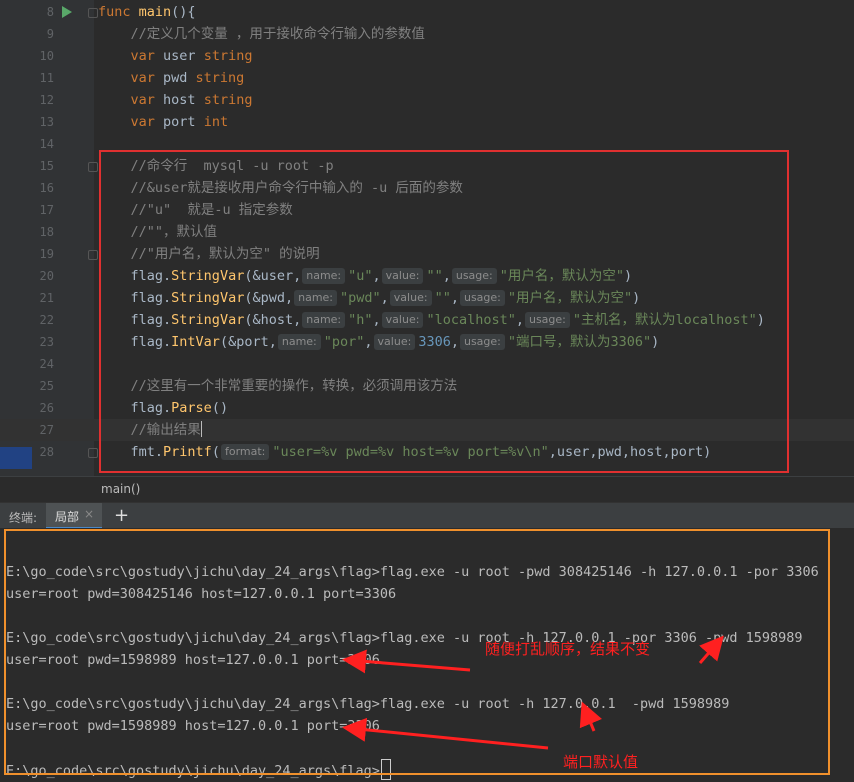 This screenshot has width=854, height=782. What do you see at coordinates (568, 649) in the screenshot?
I see `annotation-shuffle-note: 随便打乱顺序，结果不变` at bounding box center [568, 649].